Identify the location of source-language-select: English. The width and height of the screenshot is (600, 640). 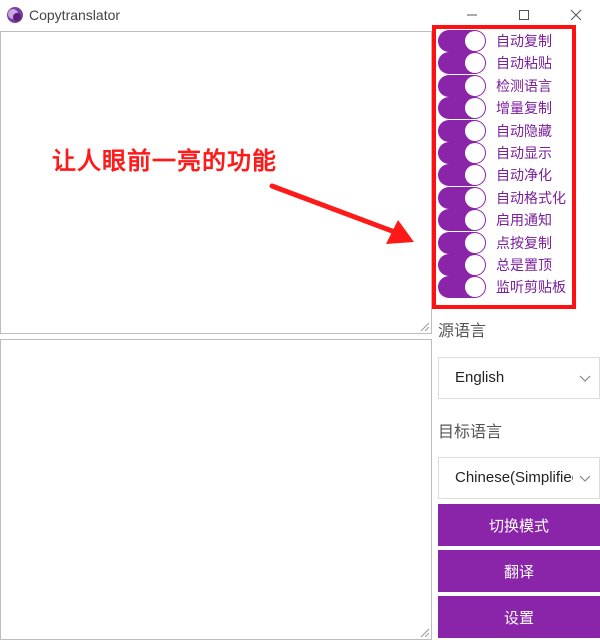
(519, 378).